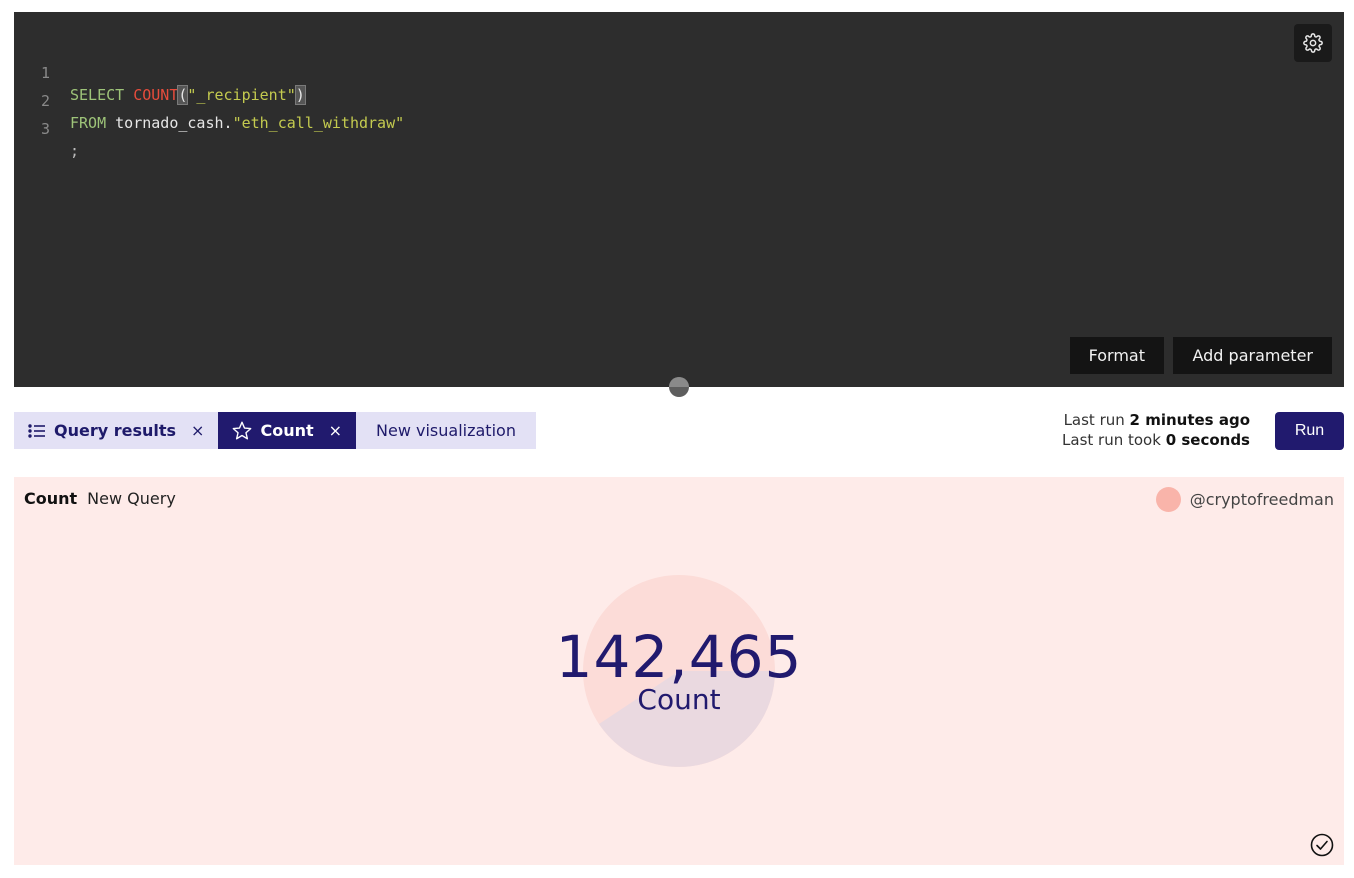 The width and height of the screenshot is (1354, 878). Describe the element at coordinates (45, 129) in the screenshot. I see `line-number: 3` at that location.